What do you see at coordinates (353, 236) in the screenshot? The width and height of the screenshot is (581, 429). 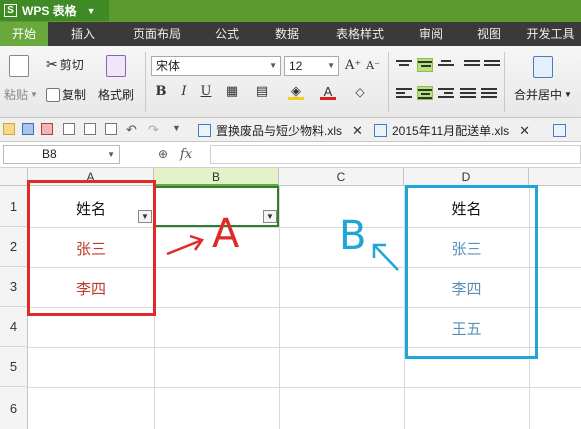 I see `annotation-label-b: B` at bounding box center [353, 236].